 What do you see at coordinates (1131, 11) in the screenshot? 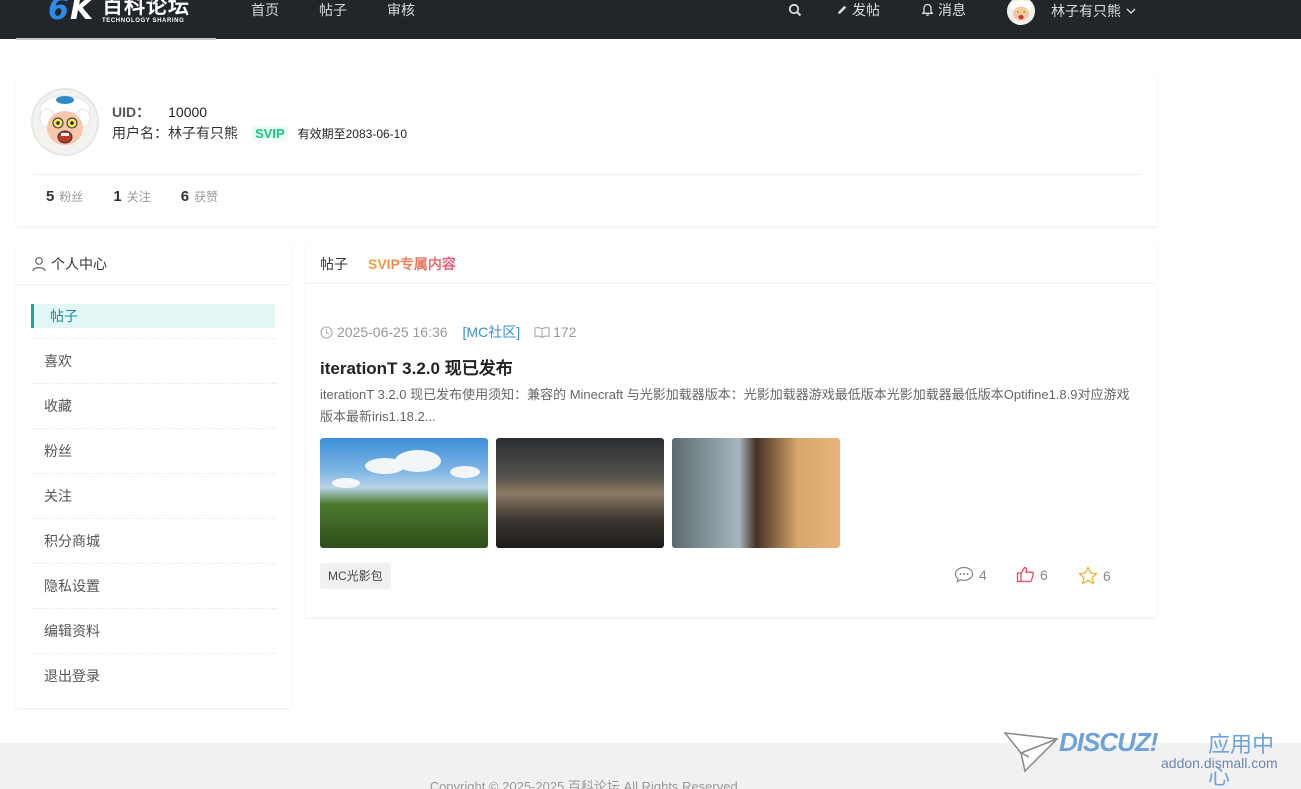
I see `chevron-down-icon` at bounding box center [1131, 11].